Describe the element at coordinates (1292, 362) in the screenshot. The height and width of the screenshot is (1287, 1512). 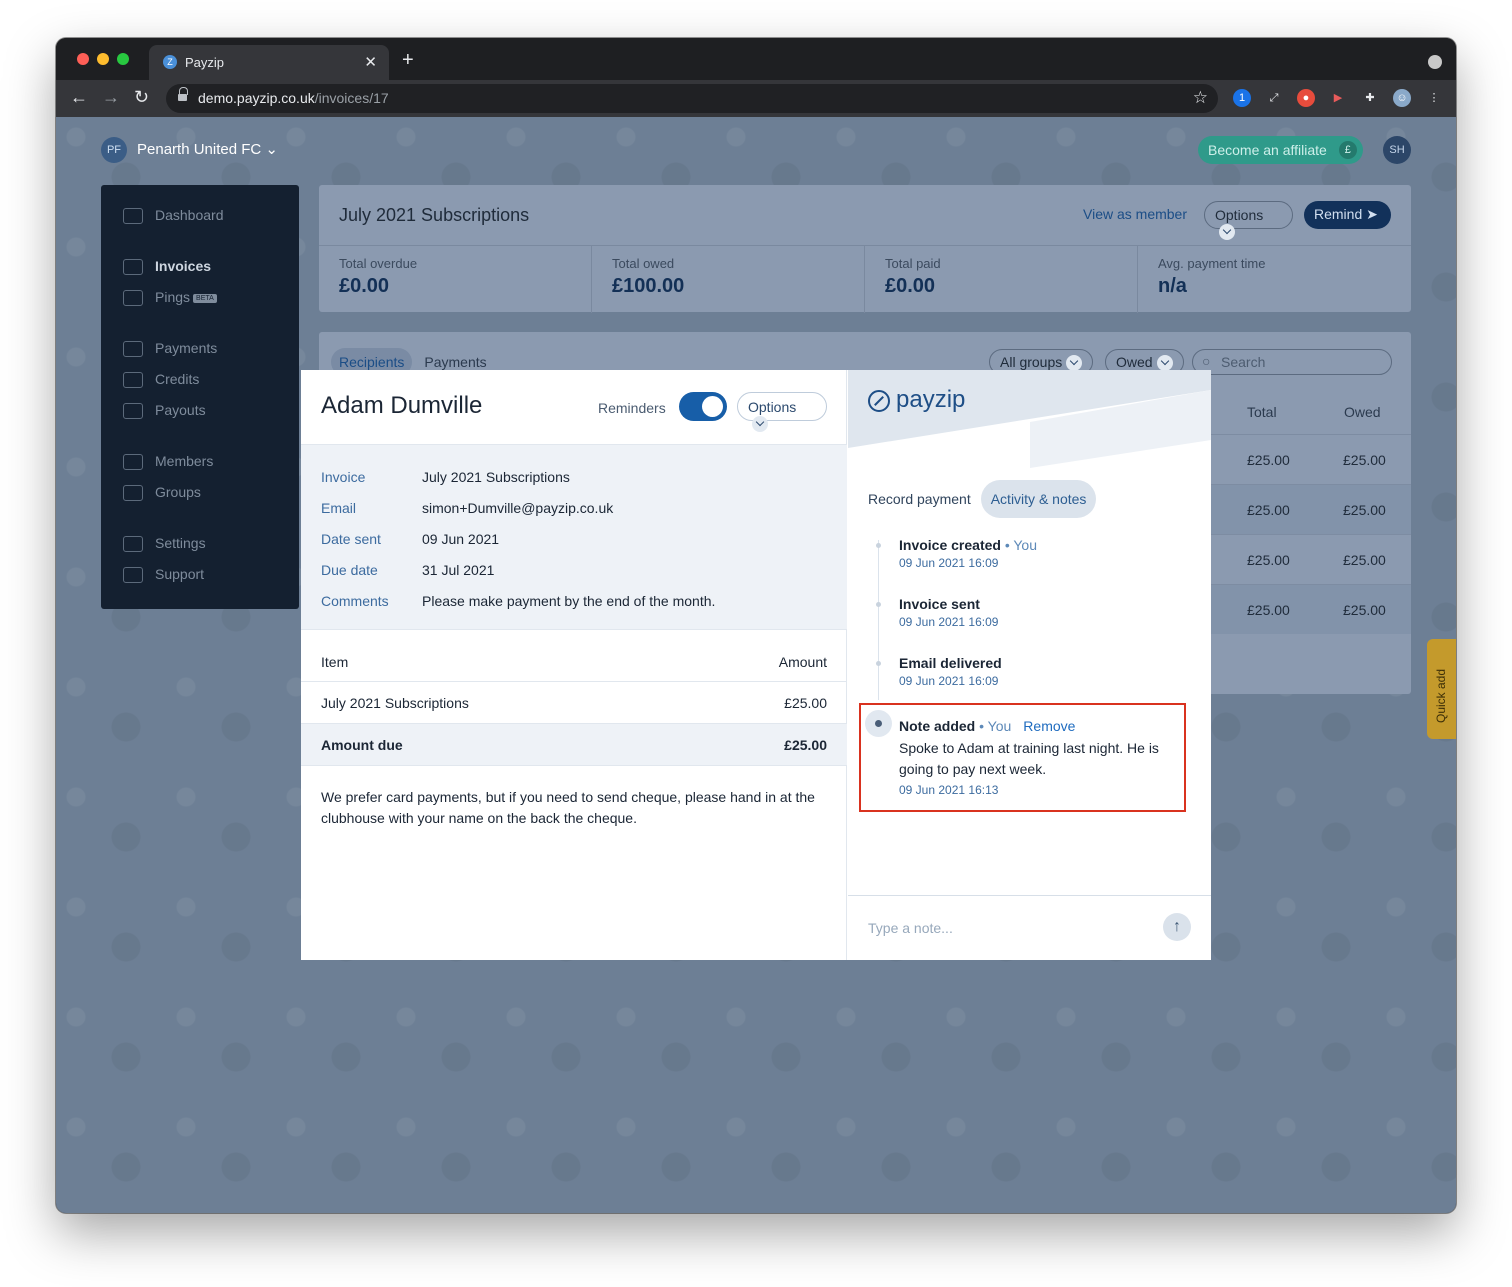
I see `recipients-search-input: ○ Search` at that location.